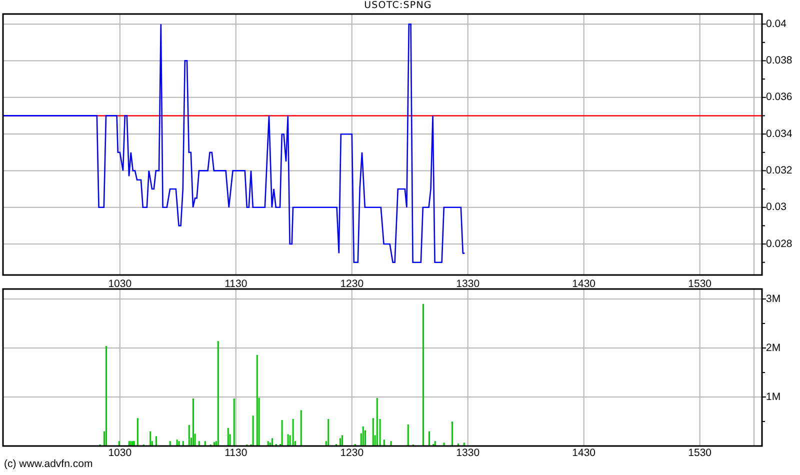 The height and width of the screenshot is (475, 800). I want to click on y-axis-label: 3M, so click(773, 298).